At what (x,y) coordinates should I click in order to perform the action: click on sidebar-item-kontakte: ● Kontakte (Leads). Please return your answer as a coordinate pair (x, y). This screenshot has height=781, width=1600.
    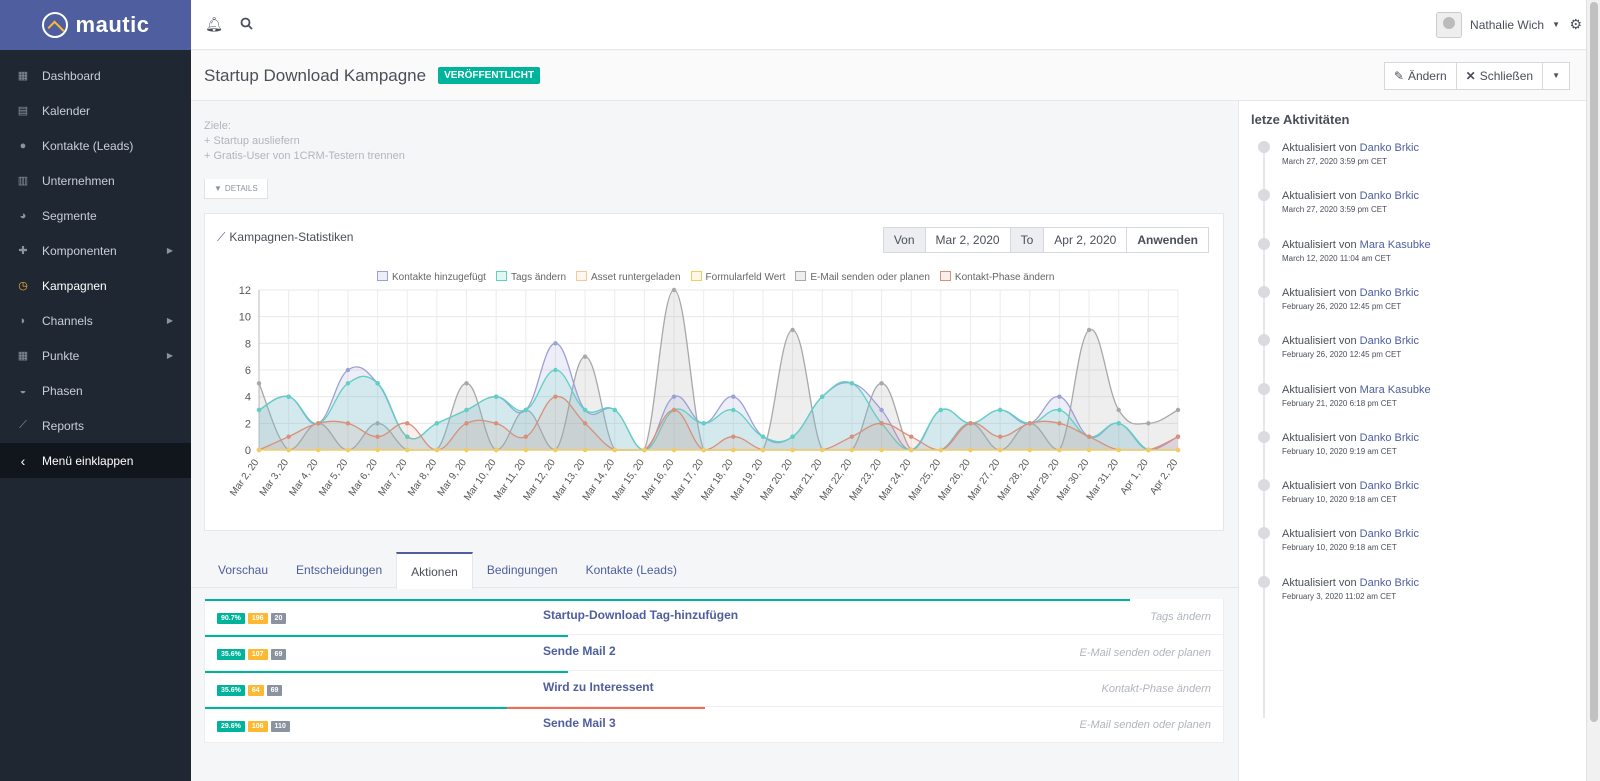
    Looking at the image, I should click on (95, 145).